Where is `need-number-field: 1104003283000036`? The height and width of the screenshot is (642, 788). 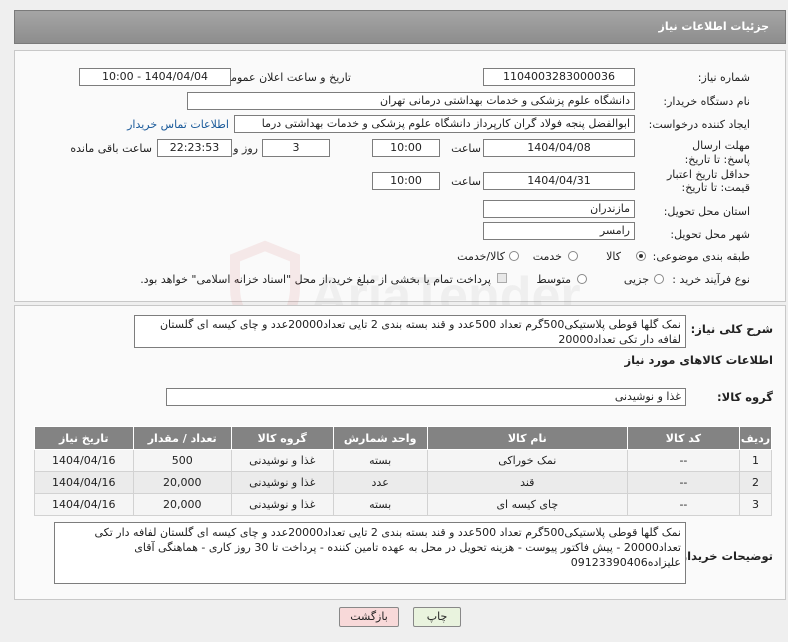
need-number-field: 1104003283000036 is located at coordinates (559, 77).